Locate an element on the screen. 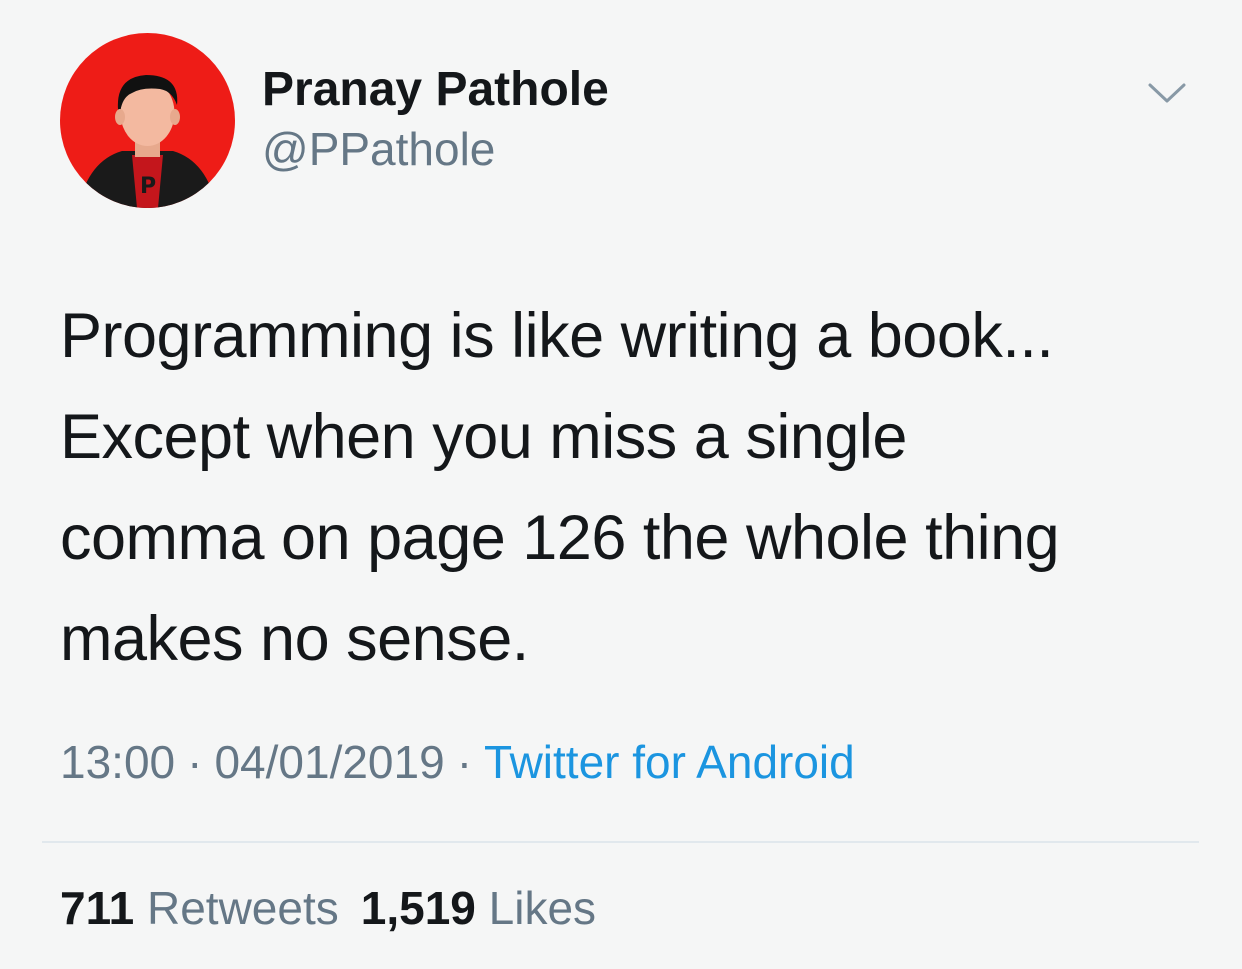 This screenshot has height=969, width=1242. likes-label: Likes is located at coordinates (542, 908).